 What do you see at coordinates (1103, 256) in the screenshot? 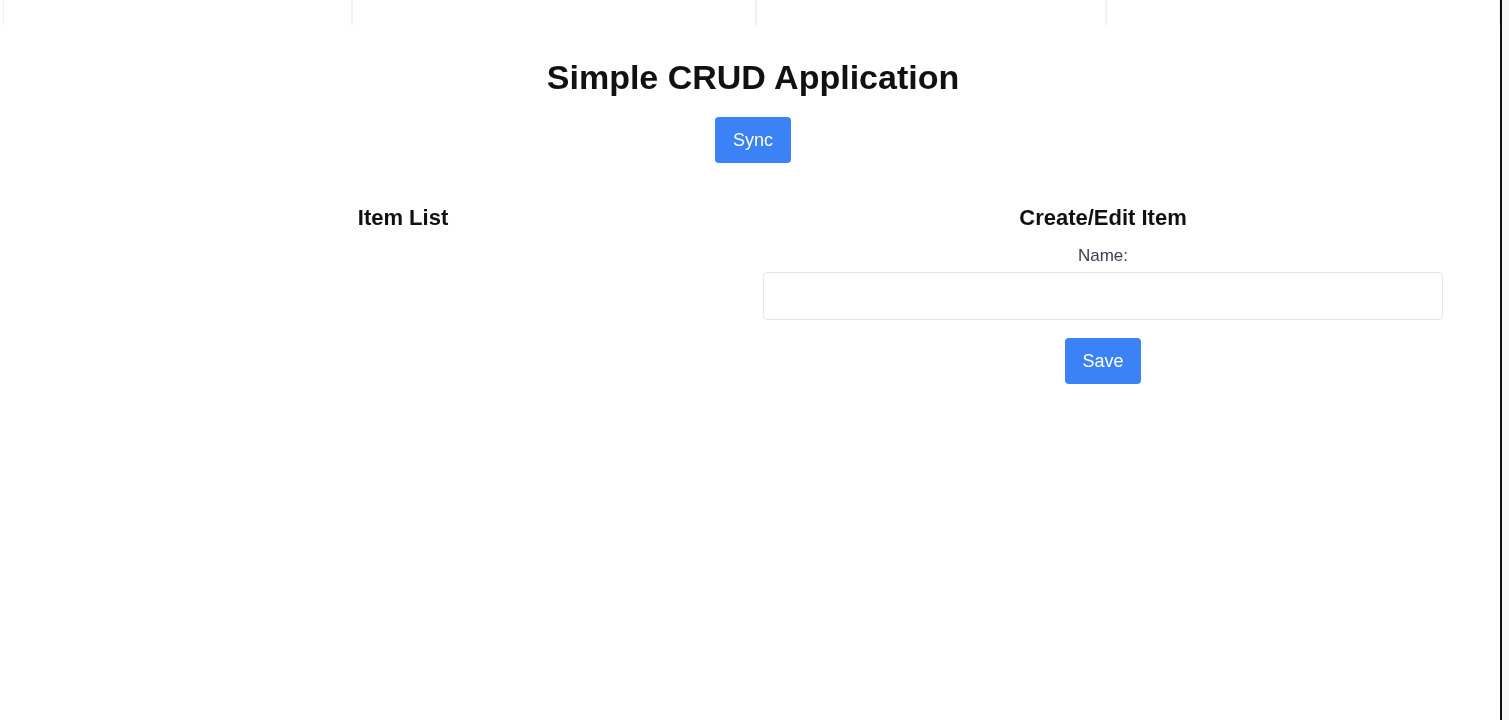
I see `name-label: Name:` at bounding box center [1103, 256].